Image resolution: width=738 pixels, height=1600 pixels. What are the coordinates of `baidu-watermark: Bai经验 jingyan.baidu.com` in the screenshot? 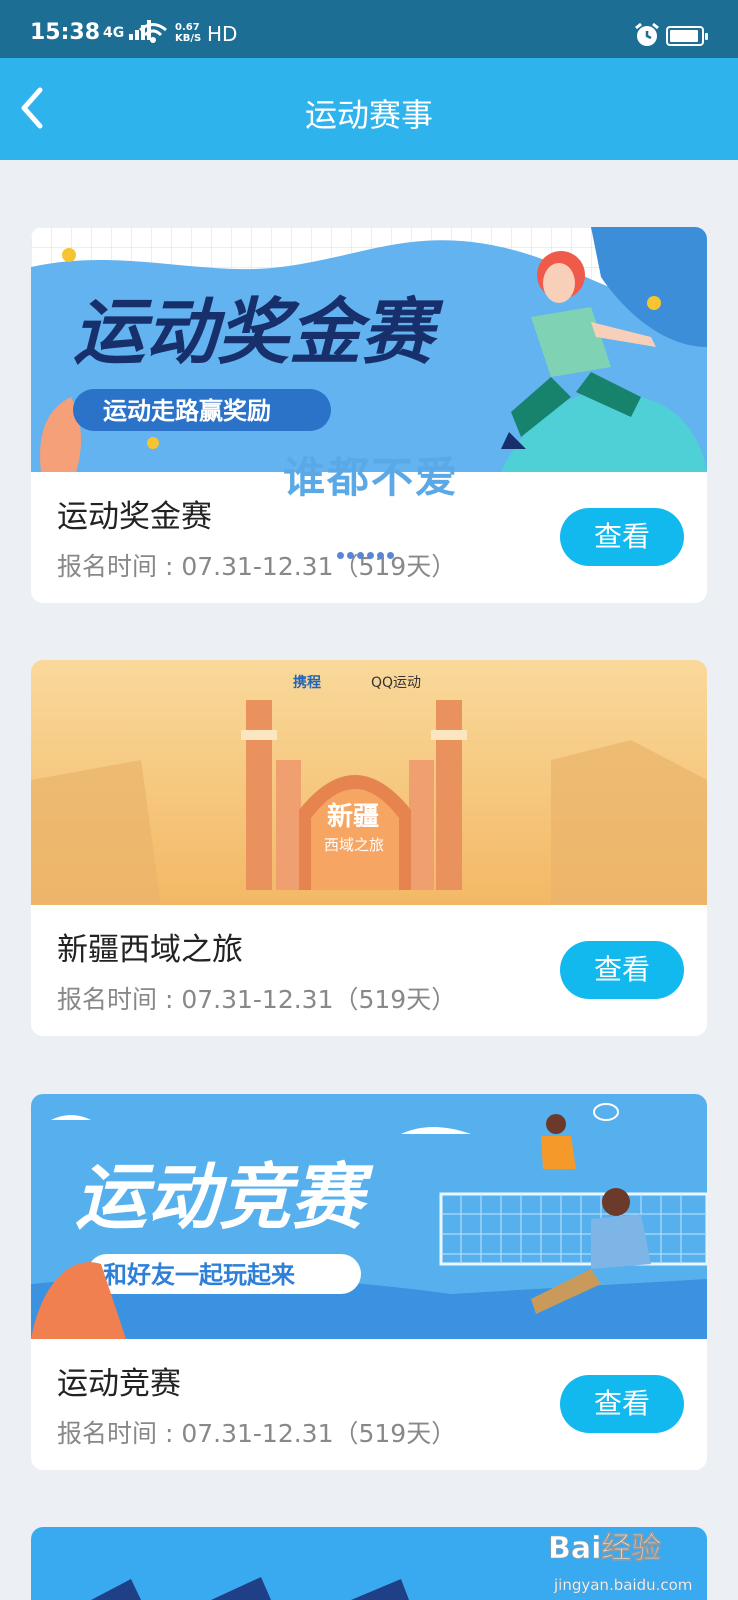 It's located at (643, 1559).